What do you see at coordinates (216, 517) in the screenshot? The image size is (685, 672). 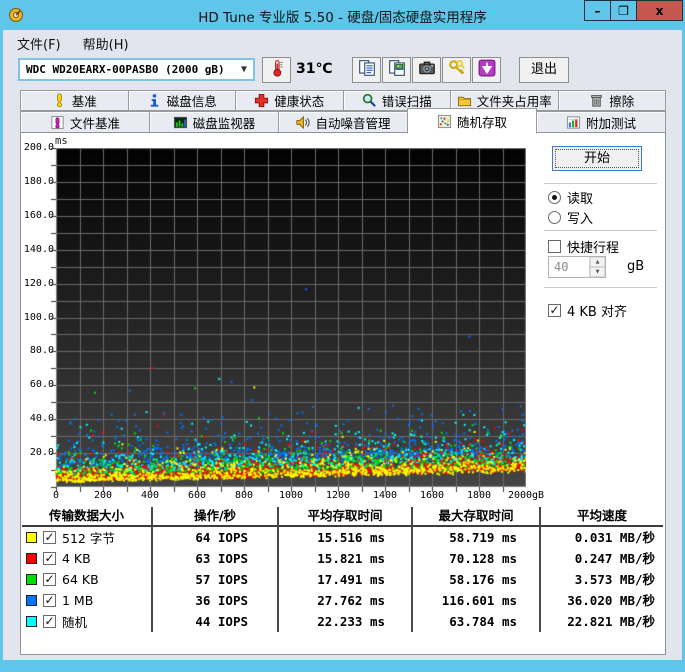 I see `table-header: 操作/秒` at bounding box center [216, 517].